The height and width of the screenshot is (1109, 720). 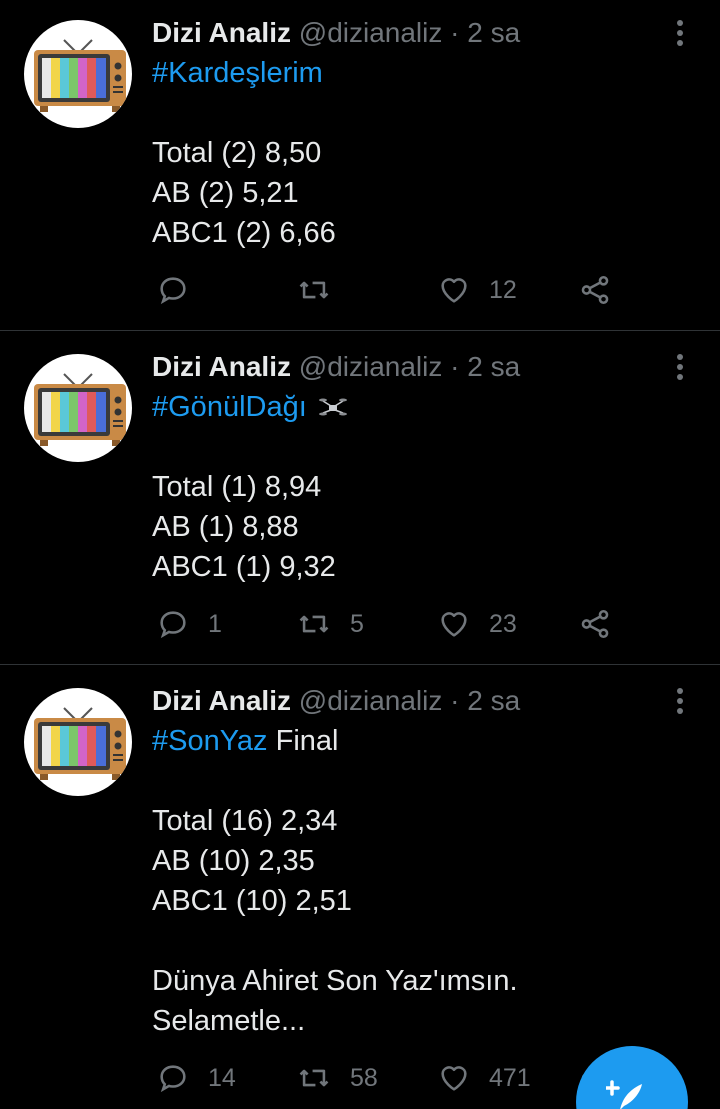 What do you see at coordinates (252, 901) in the screenshot?
I see `tweet-text-line: ABC1 (10) 2,51` at bounding box center [252, 901].